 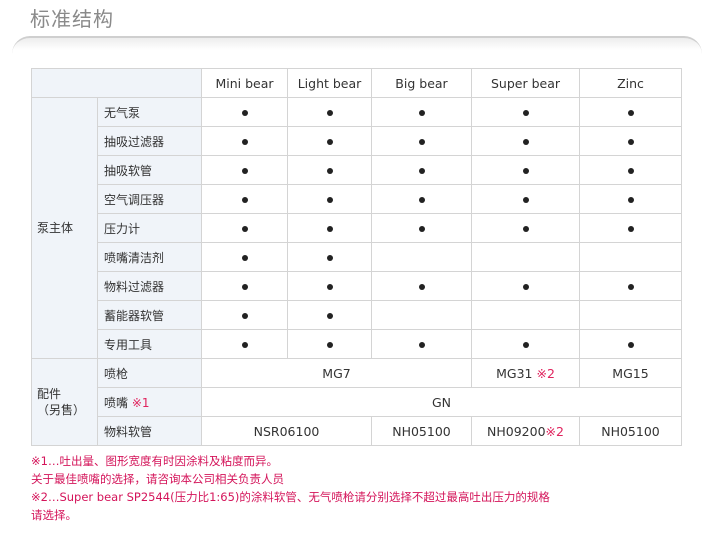 I want to click on row-label: 蓄能器软管, so click(x=149, y=315).